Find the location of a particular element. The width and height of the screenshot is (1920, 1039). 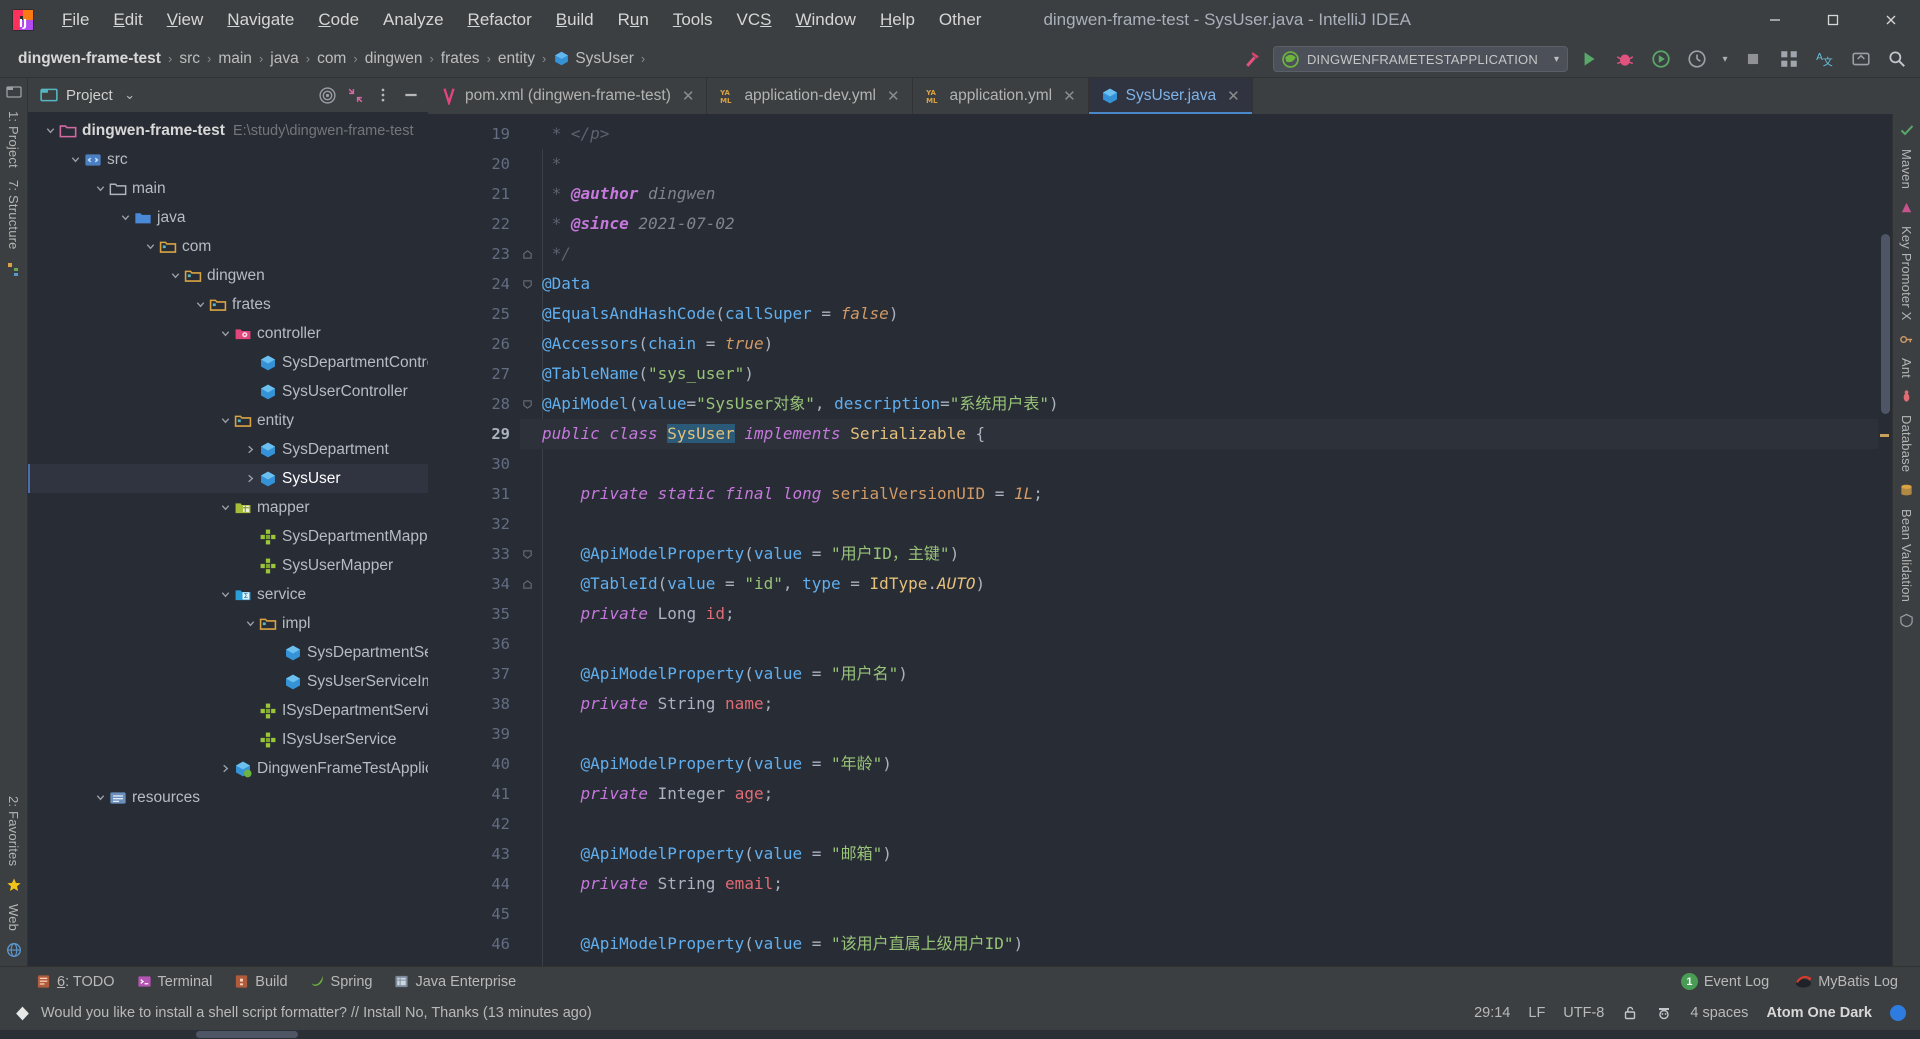

gutter-line-number: 34 is located at coordinates (480, 584).